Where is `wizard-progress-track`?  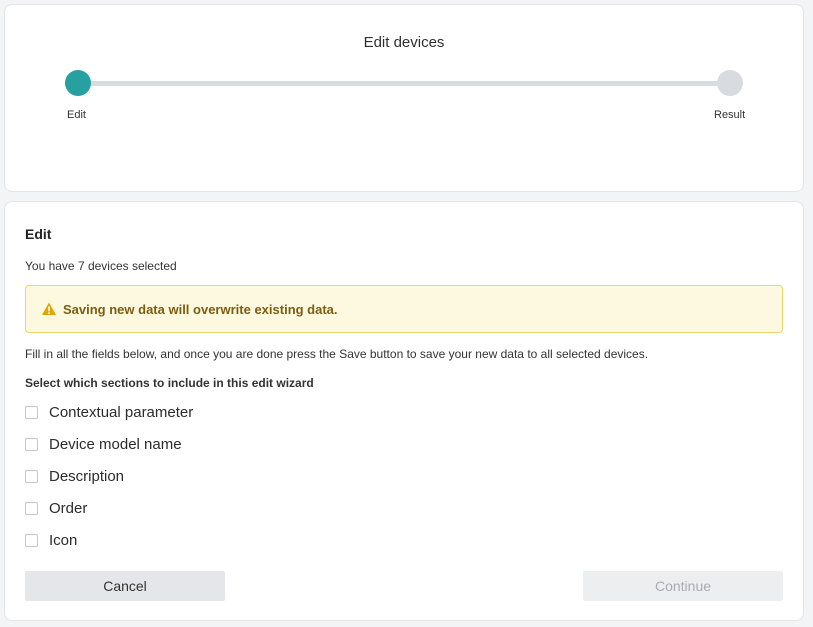 wizard-progress-track is located at coordinates (404, 83).